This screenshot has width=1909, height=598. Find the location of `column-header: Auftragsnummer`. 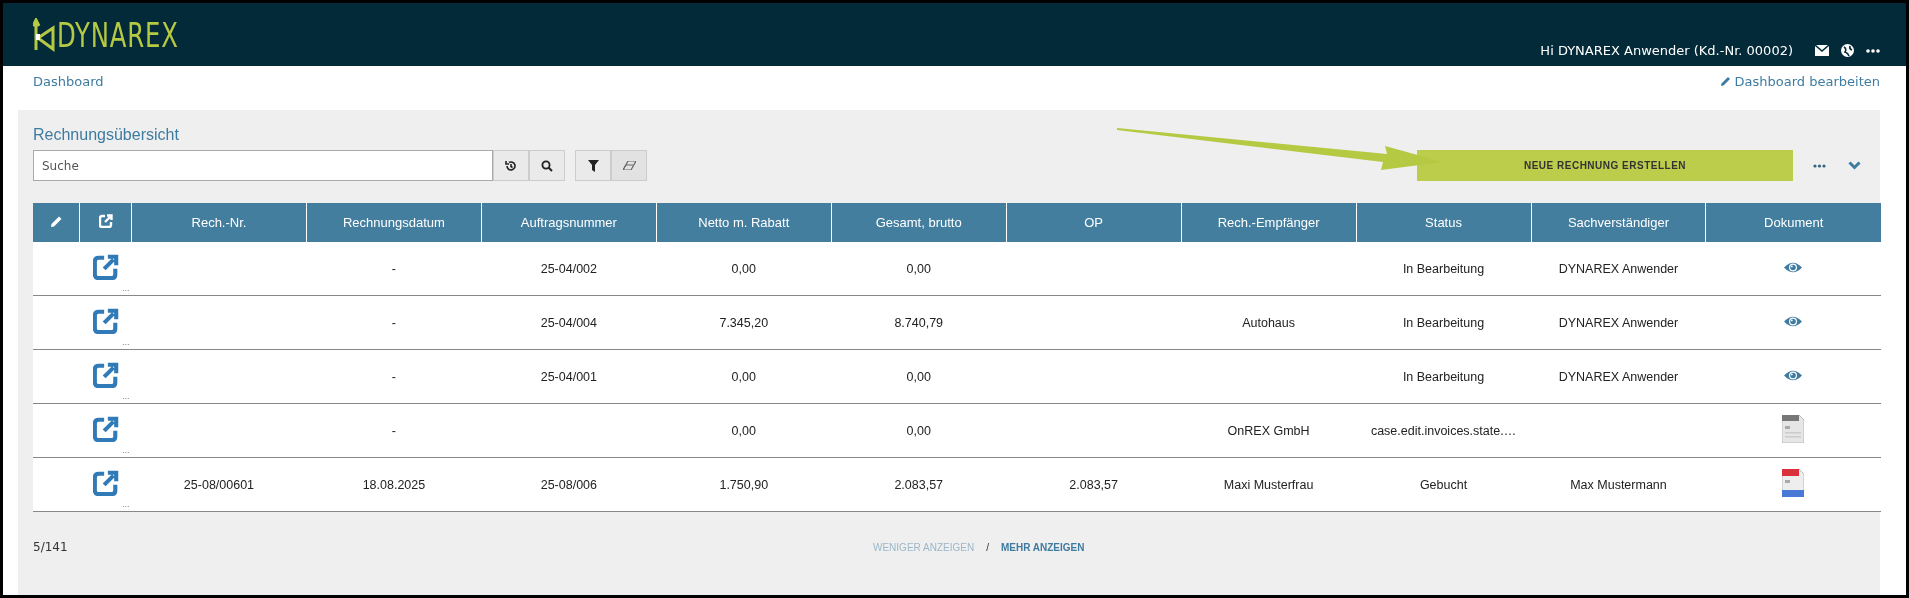

column-header: Auftragsnummer is located at coordinates (569, 222).